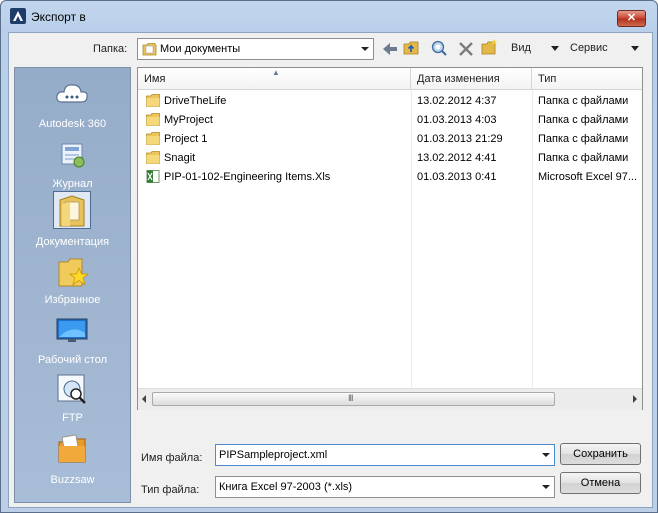 This screenshot has height=513, width=658. Describe the element at coordinates (72, 418) in the screenshot. I see `place-label: FTP` at that location.